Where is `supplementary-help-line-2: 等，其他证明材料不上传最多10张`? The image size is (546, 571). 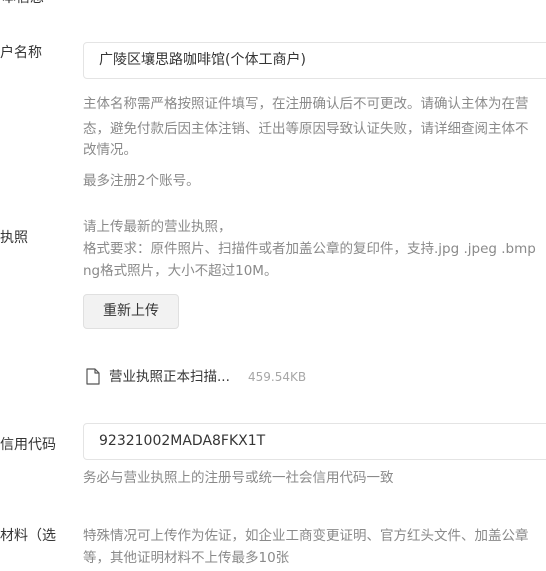 supplementary-help-line-2: 等，其他证明材料不上传最多10张 is located at coordinates (186, 558).